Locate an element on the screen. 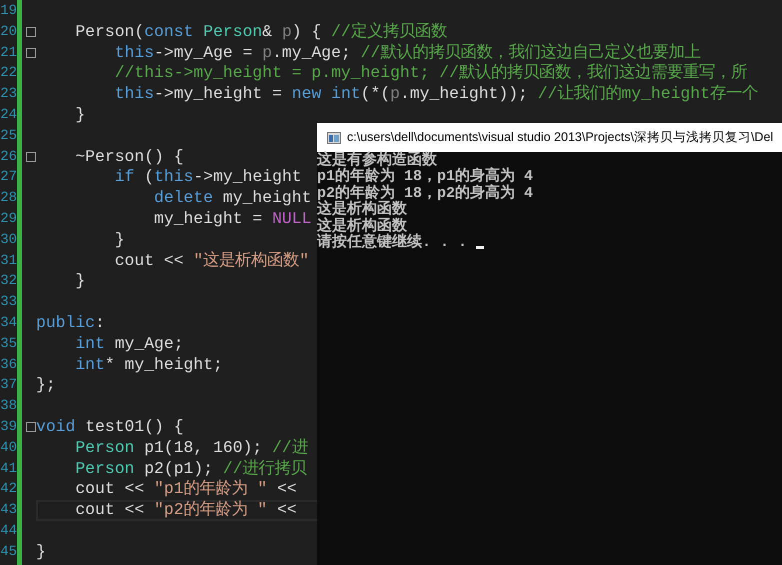 This screenshot has height=565, width=782. code-text: Person( is located at coordinates (109, 31).